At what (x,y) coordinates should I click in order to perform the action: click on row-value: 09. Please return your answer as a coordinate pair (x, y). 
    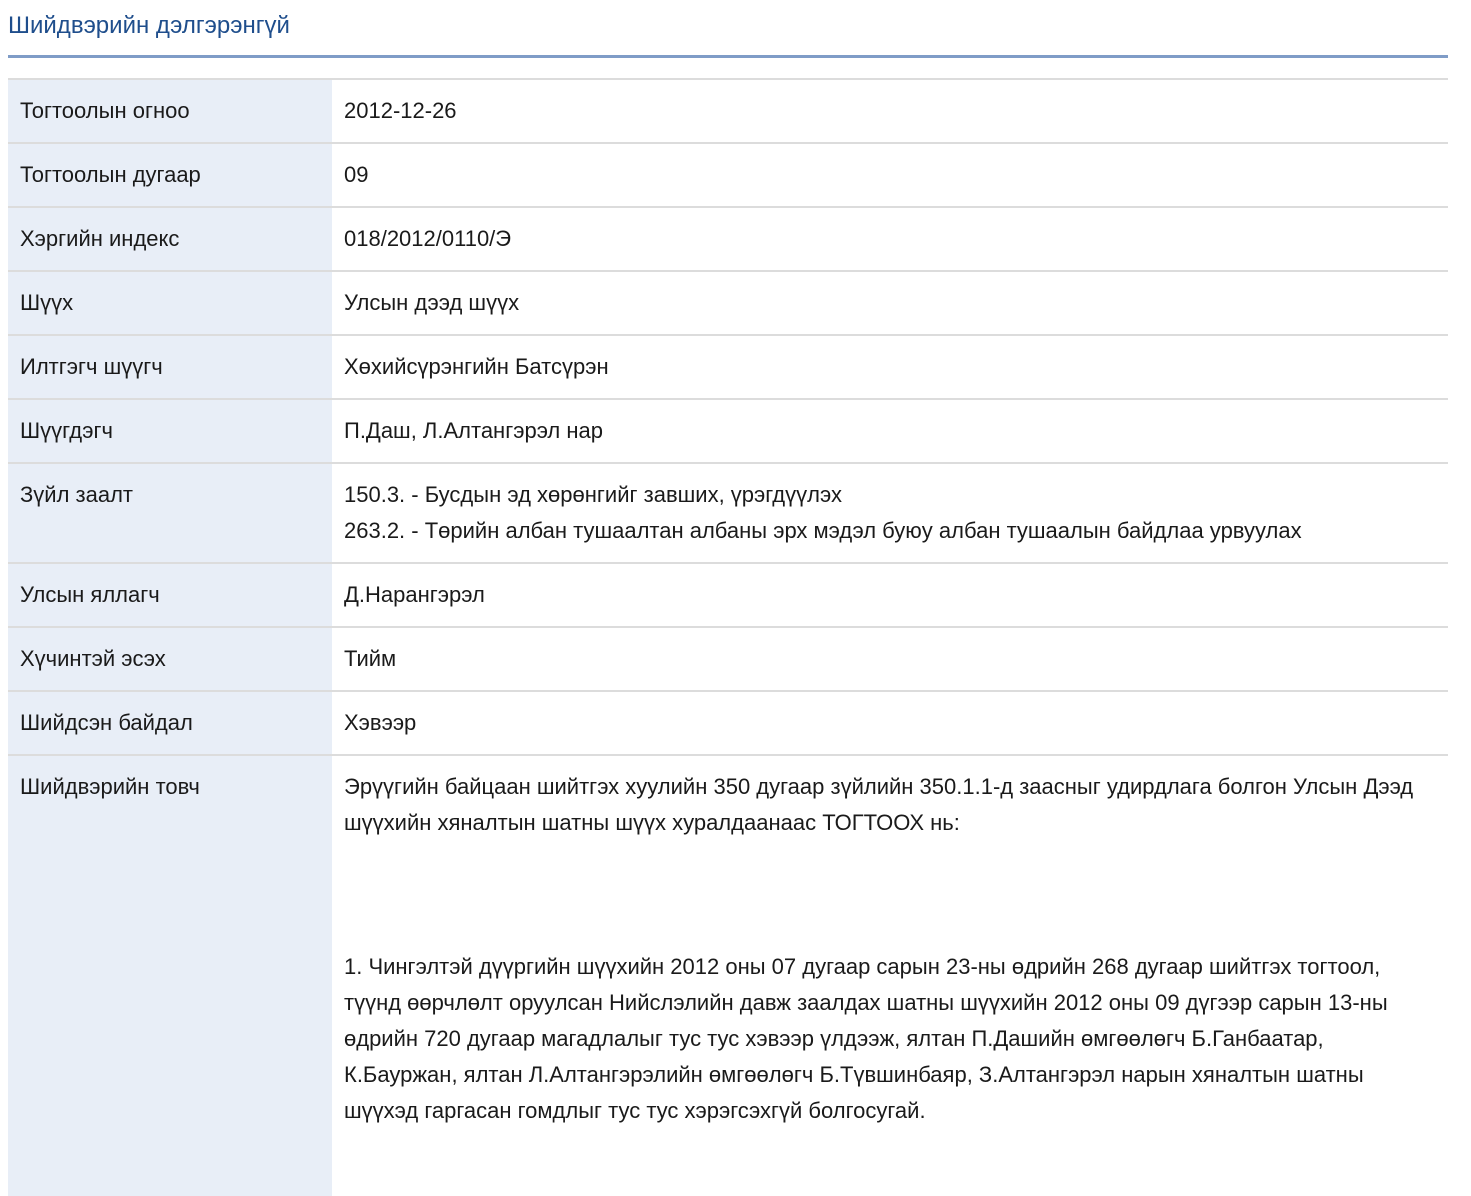
    Looking at the image, I should click on (890, 175).